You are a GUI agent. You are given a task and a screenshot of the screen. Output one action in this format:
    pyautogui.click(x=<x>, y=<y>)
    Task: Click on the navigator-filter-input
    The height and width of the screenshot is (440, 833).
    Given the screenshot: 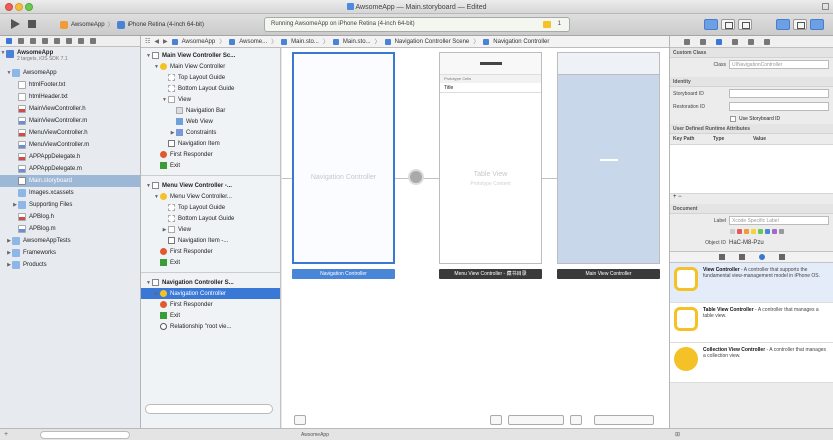 What is the action you would take?
    pyautogui.click(x=85, y=435)
    